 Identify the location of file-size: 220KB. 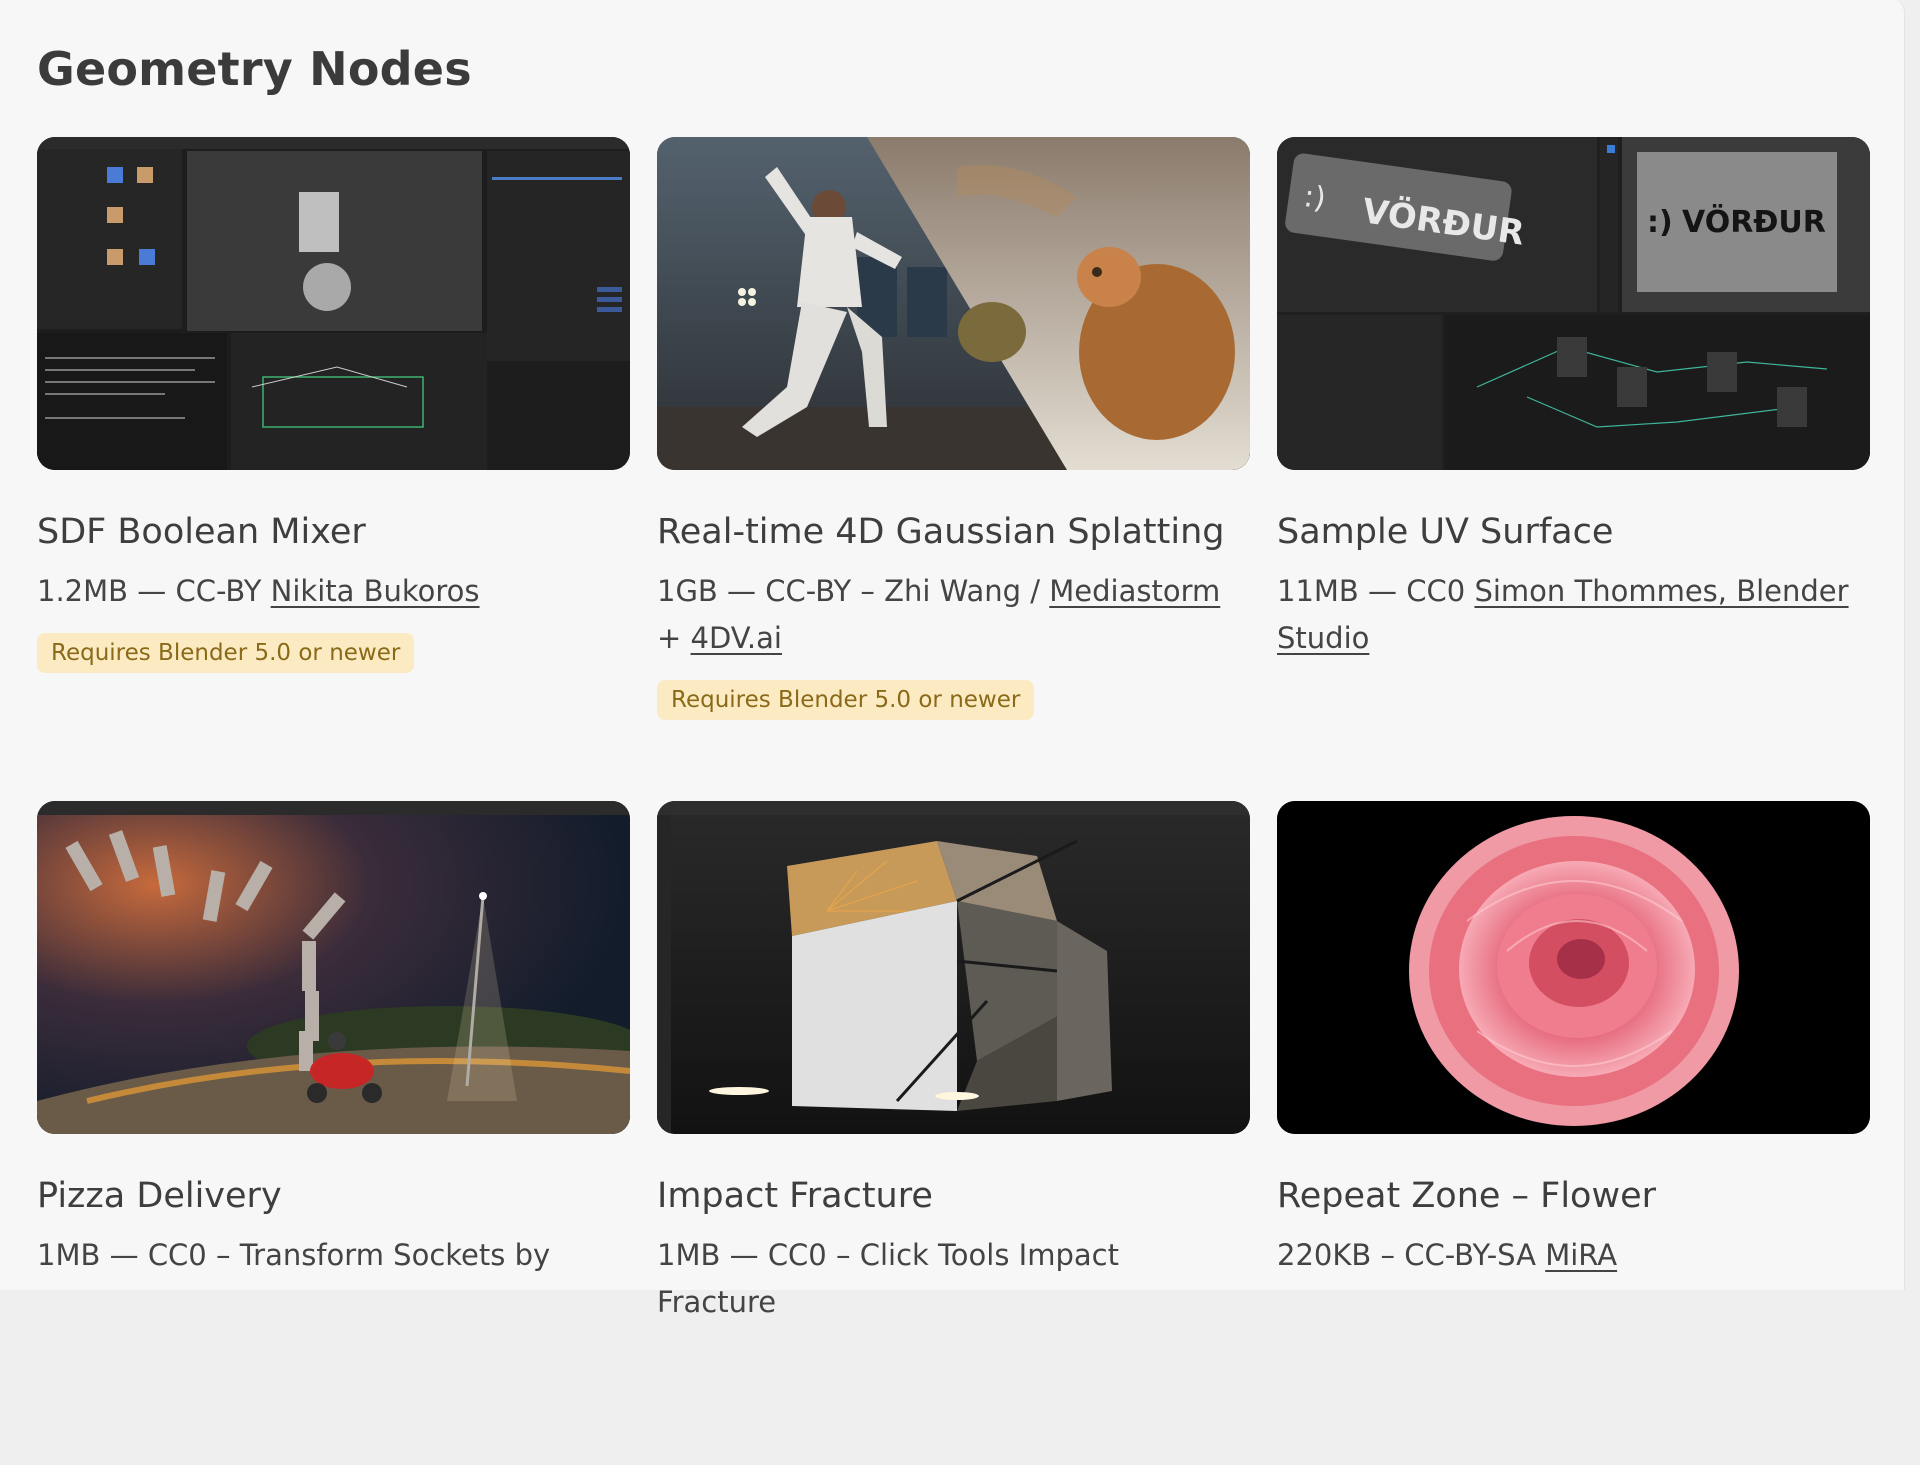
(1324, 1255).